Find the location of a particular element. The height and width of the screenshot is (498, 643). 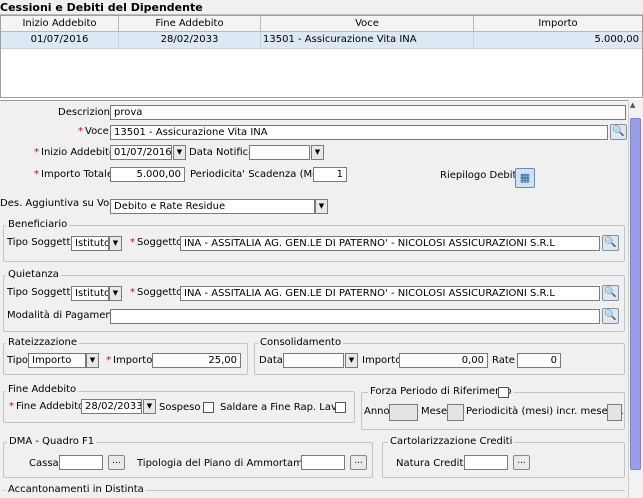

data-label: Data is located at coordinates (271, 360).